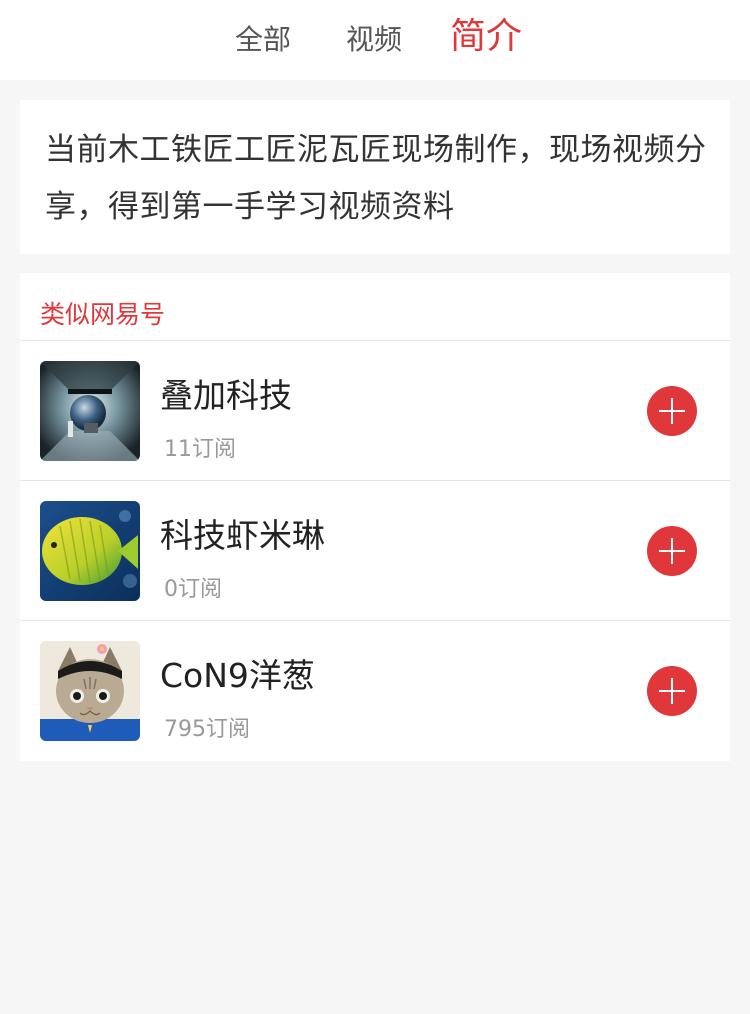 The width and height of the screenshot is (750, 1014). I want to click on subscriber-count: 795订阅, so click(207, 729).